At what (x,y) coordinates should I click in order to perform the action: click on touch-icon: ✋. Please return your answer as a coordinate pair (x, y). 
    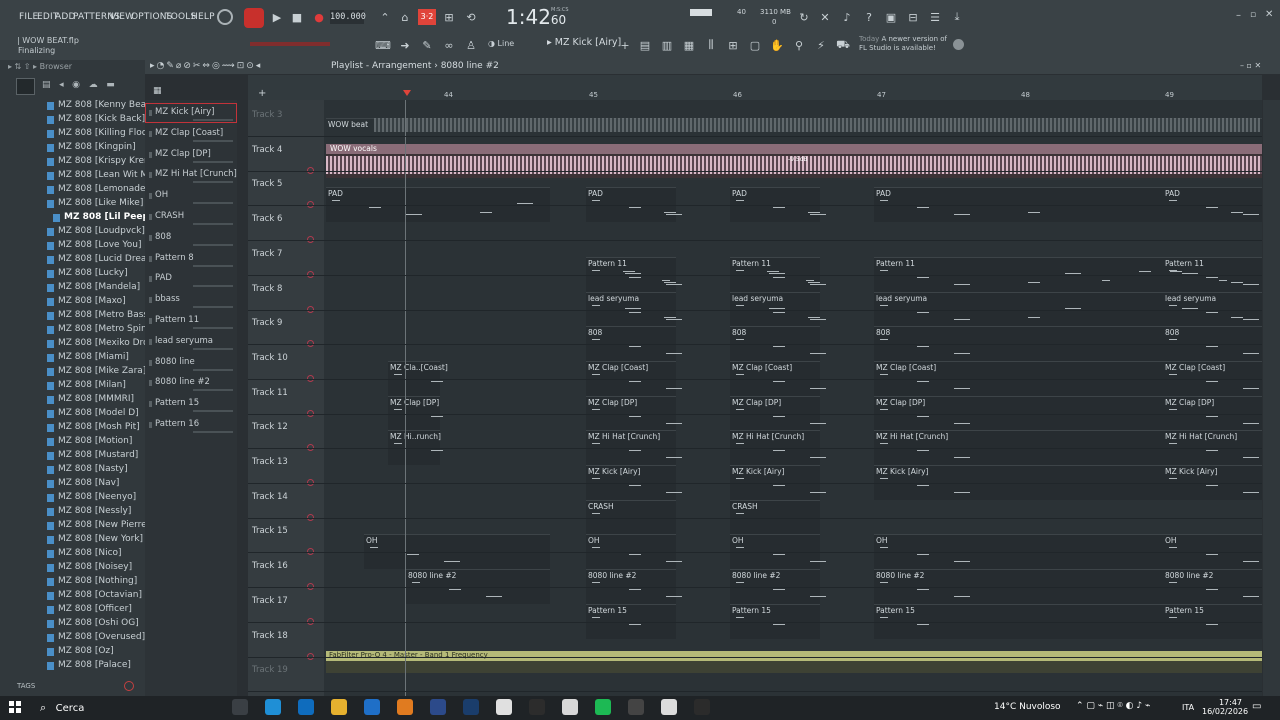
    Looking at the image, I should click on (777, 45).